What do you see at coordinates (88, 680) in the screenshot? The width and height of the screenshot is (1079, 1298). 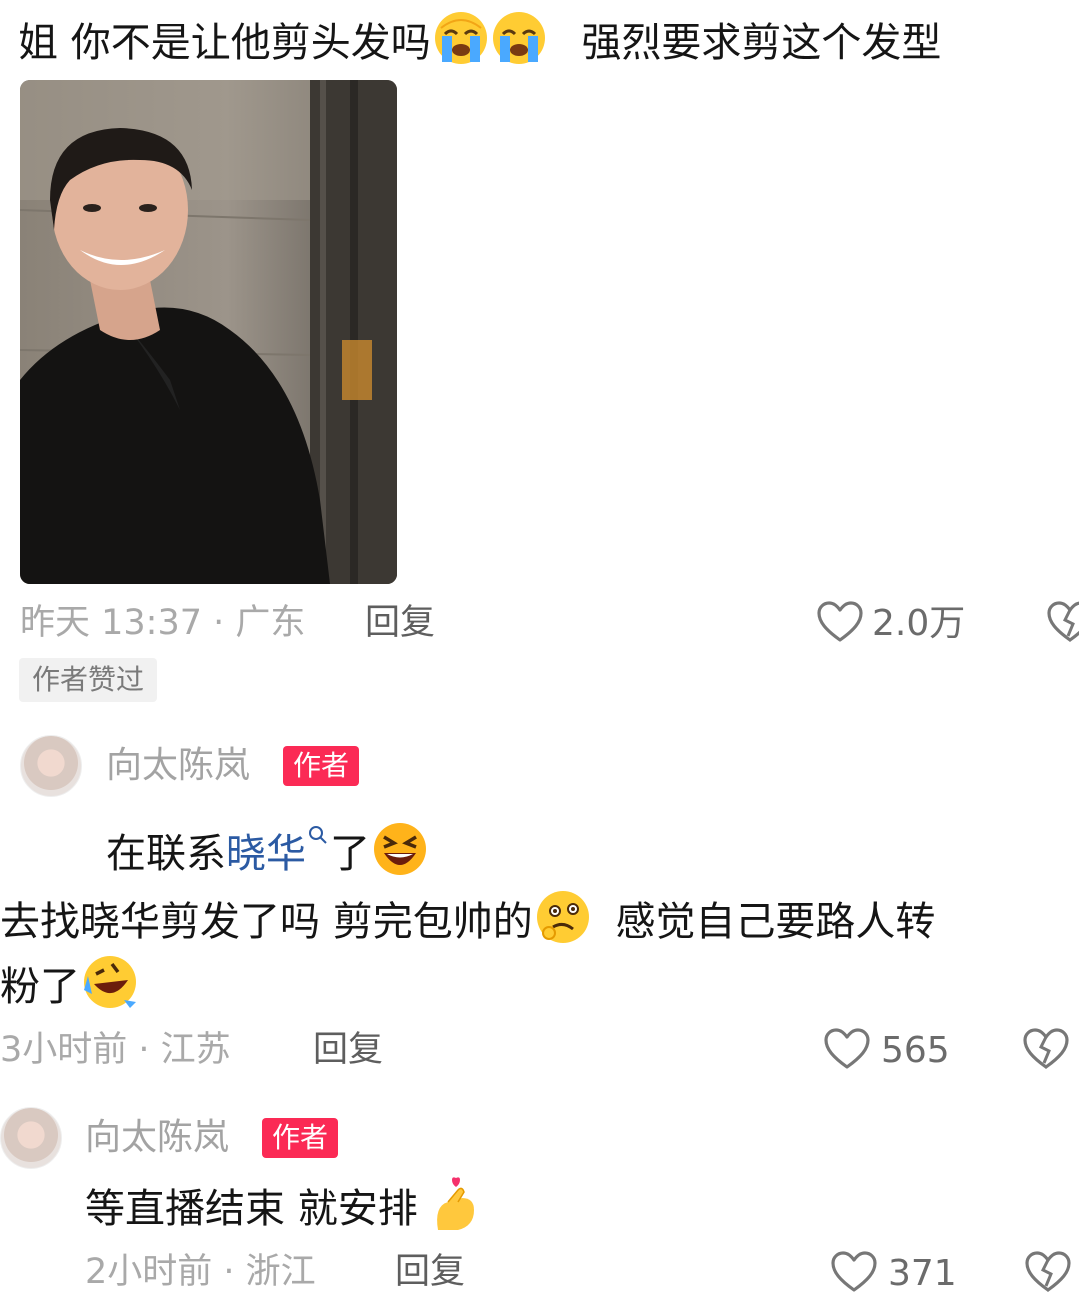 I see `author-liked-tag: 作者赞过` at bounding box center [88, 680].